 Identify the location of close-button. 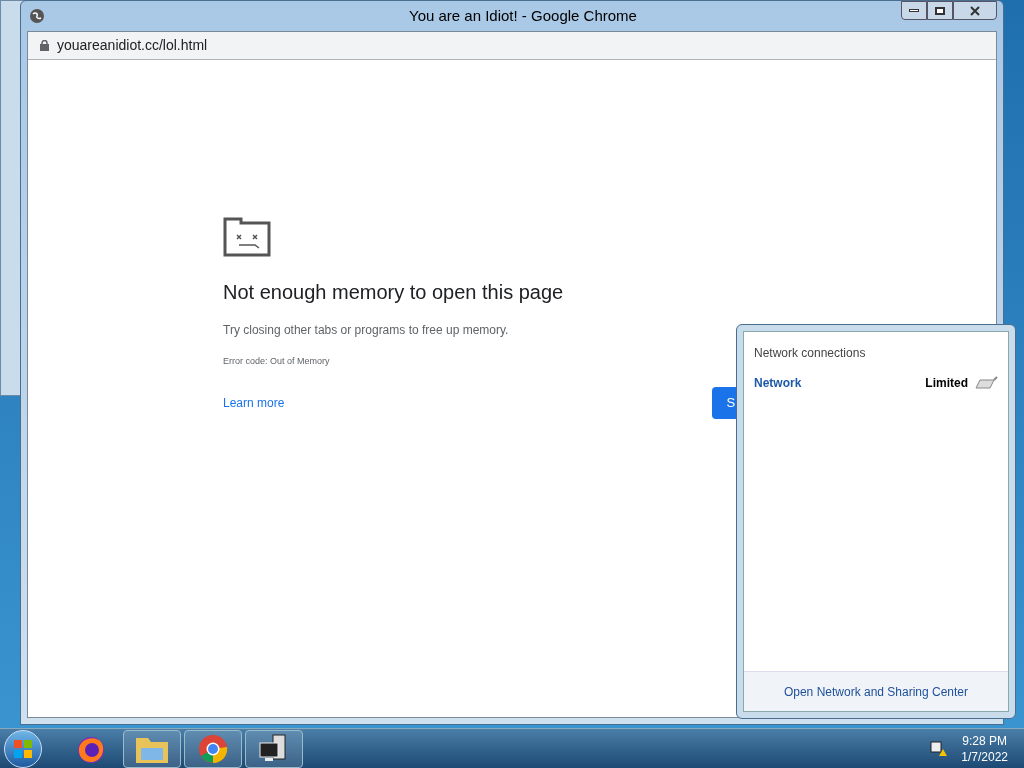
(975, 10).